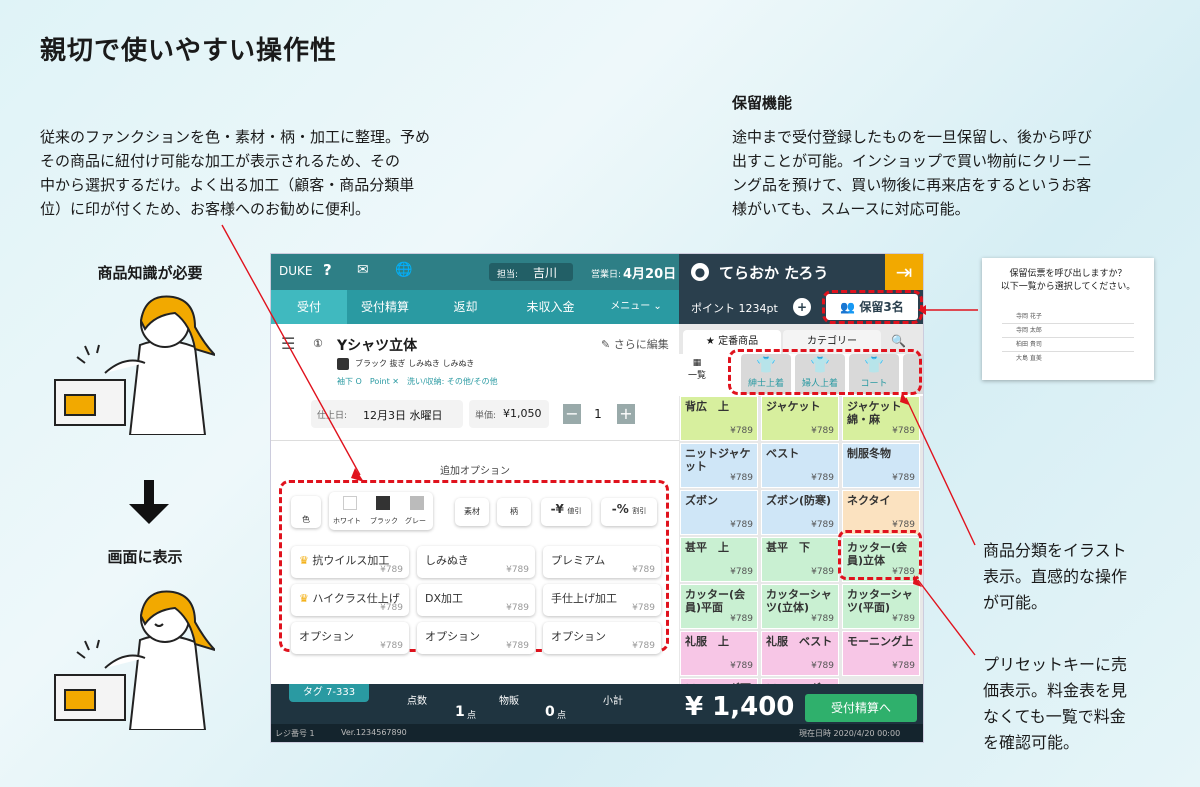  What do you see at coordinates (291, 350) in the screenshot?
I see `options-pointer-line` at bounding box center [291, 350].